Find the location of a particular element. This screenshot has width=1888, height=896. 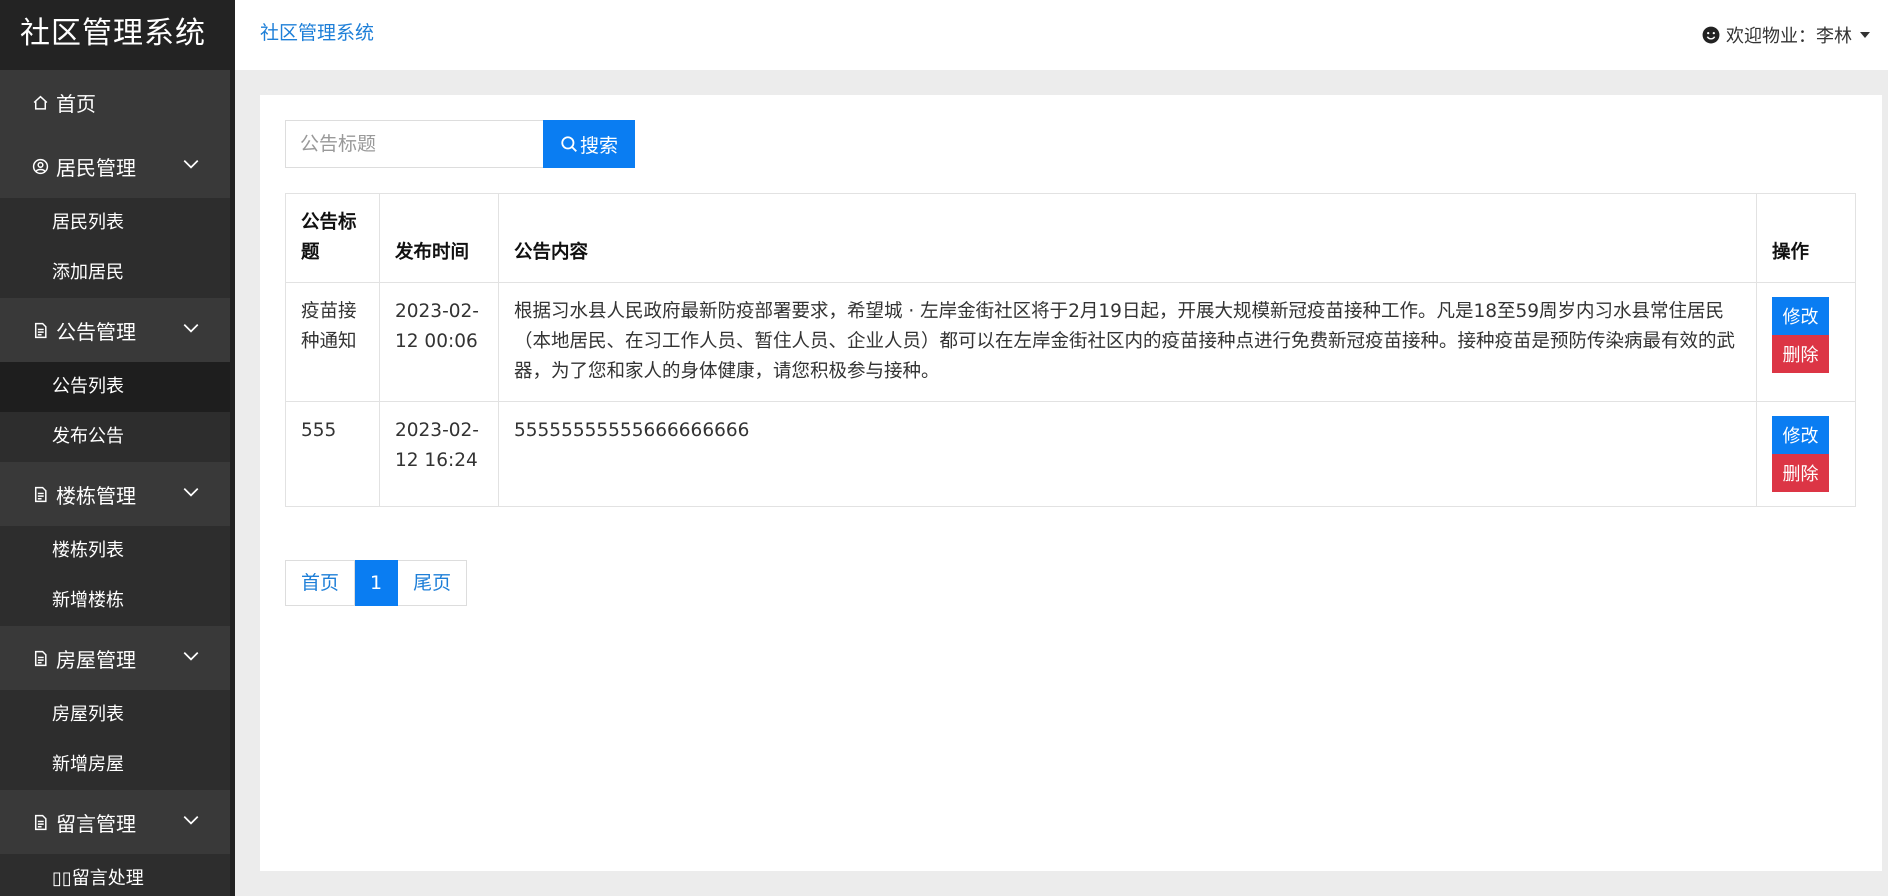

search-input is located at coordinates (414, 144).